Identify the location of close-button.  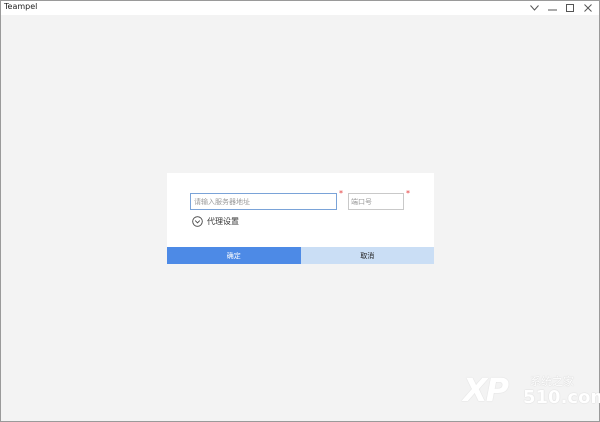
(588, 8).